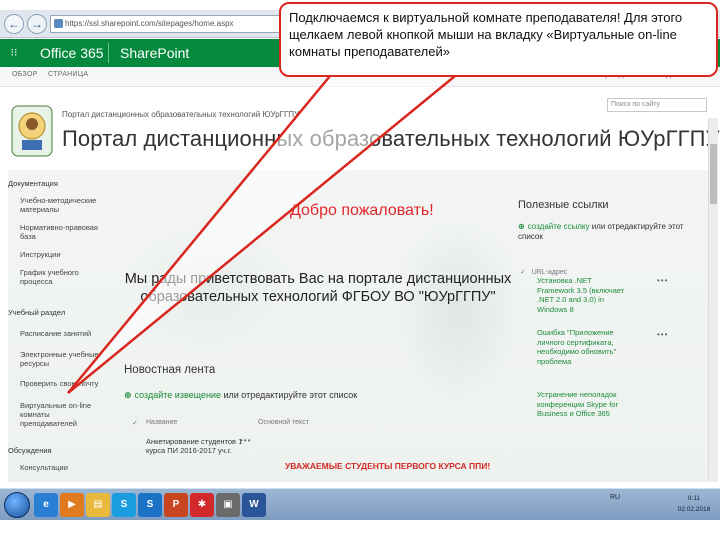 The image size is (720, 540). What do you see at coordinates (46, 505) in the screenshot?
I see `ie-icon: e` at bounding box center [46, 505].